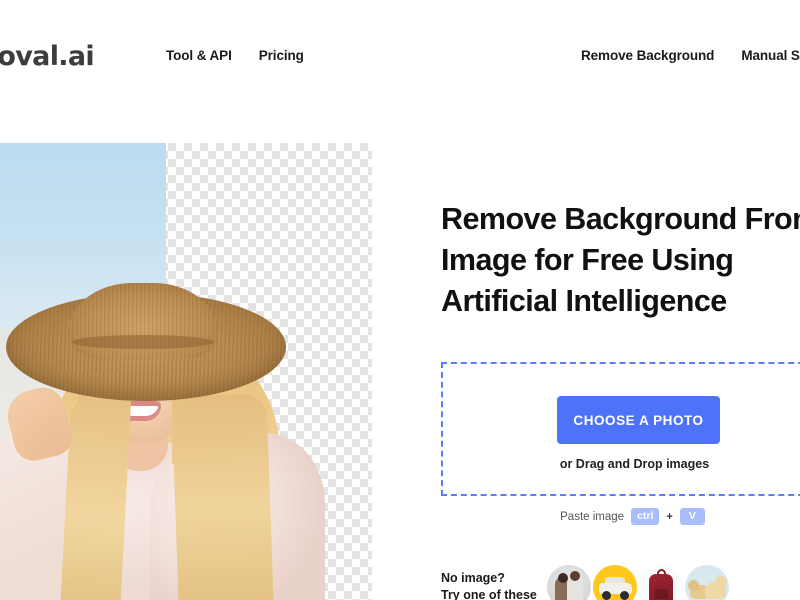 The height and width of the screenshot is (600, 800). What do you see at coordinates (669, 516) in the screenshot?
I see `key-badge-plus: +` at bounding box center [669, 516].